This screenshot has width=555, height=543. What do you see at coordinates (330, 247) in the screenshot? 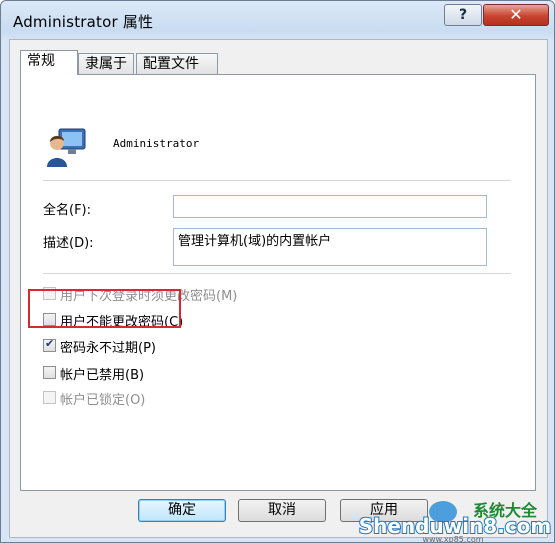
I see `description-input: 管理计算机(域)的内置帐户` at bounding box center [330, 247].